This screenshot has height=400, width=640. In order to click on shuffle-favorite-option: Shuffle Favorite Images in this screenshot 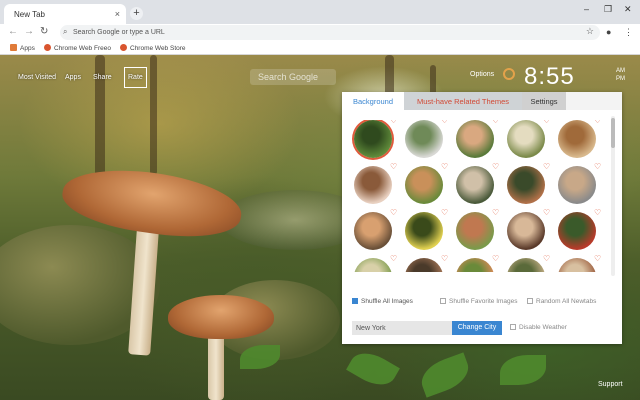, I will do `click(479, 301)`.